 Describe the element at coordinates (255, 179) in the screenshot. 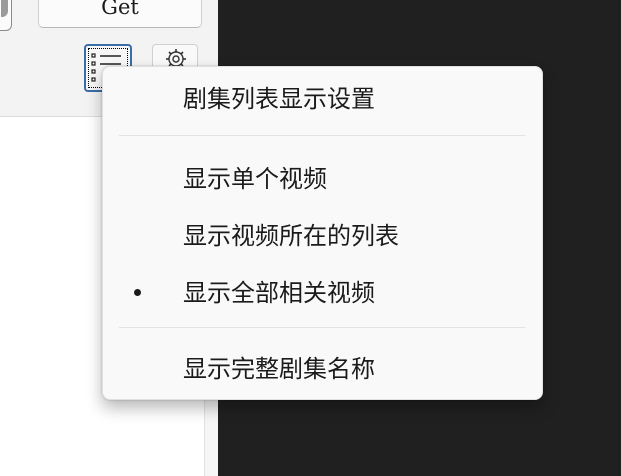

I see `menu-item-label: 显示单个视频` at that location.